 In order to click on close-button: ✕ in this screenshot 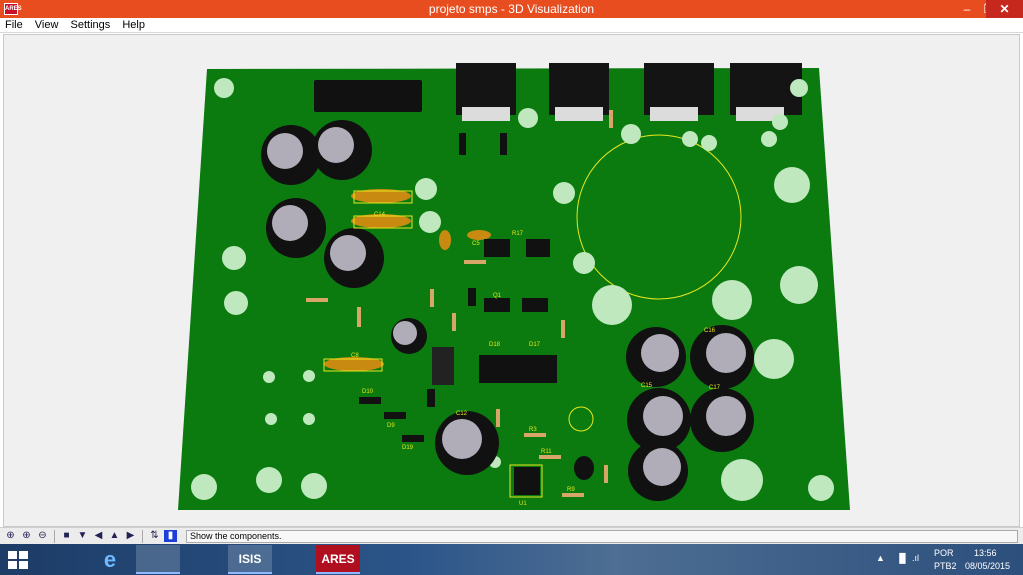, I will do `click(1004, 9)`.